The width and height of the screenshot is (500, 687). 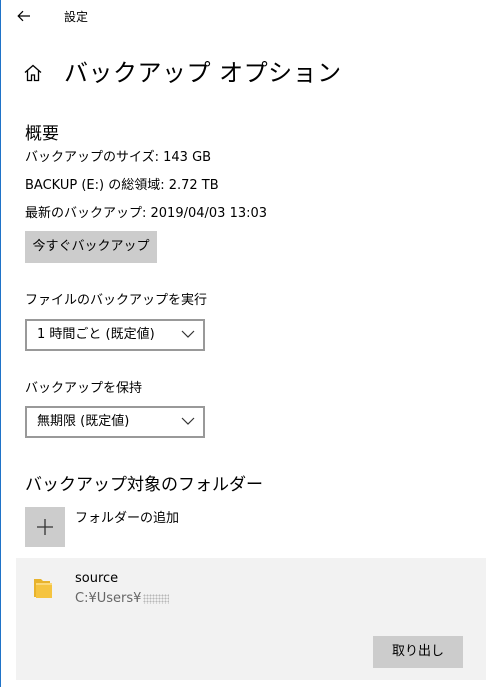 I want to click on add-folder-tile, so click(x=45, y=527).